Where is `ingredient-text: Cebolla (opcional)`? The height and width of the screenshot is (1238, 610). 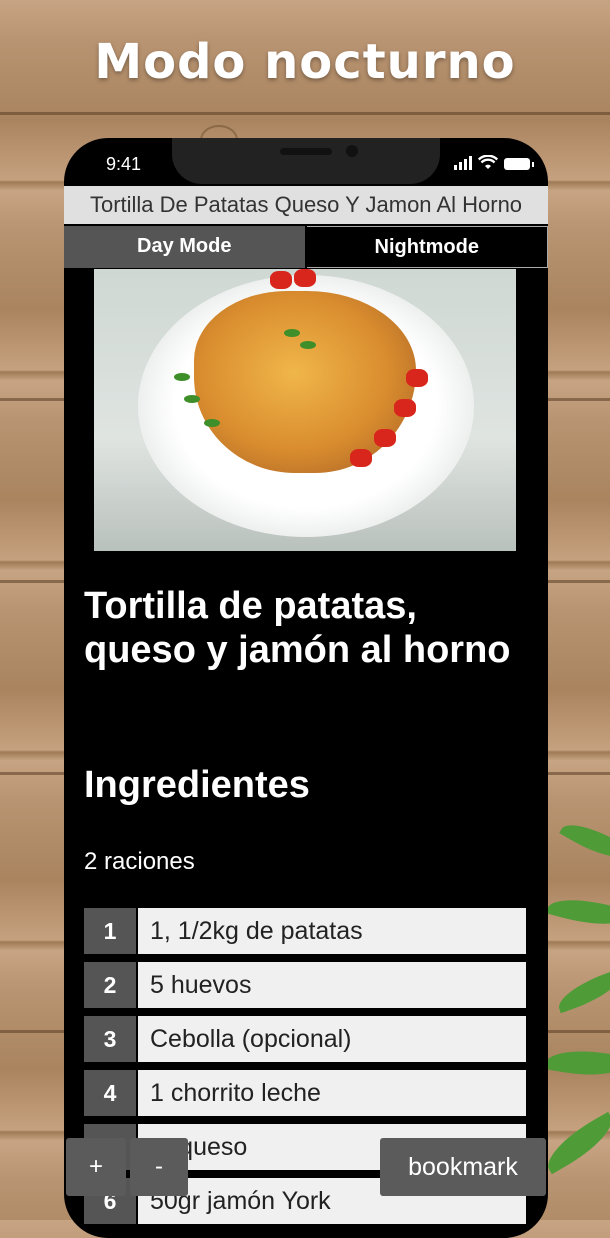
ingredient-text: Cebolla (opcional) is located at coordinates (331, 1039).